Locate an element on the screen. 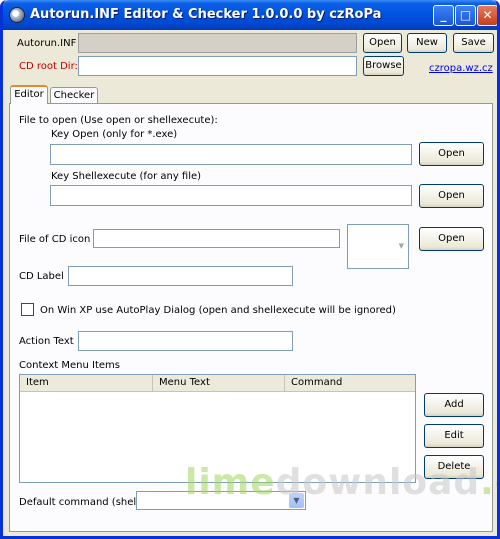 Image resolution: width=500 pixels, height=539 pixels. cd-icon-field is located at coordinates (216, 238).